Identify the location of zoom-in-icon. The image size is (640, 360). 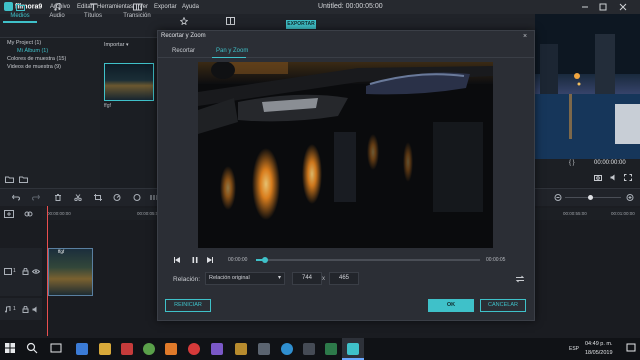
(630, 197).